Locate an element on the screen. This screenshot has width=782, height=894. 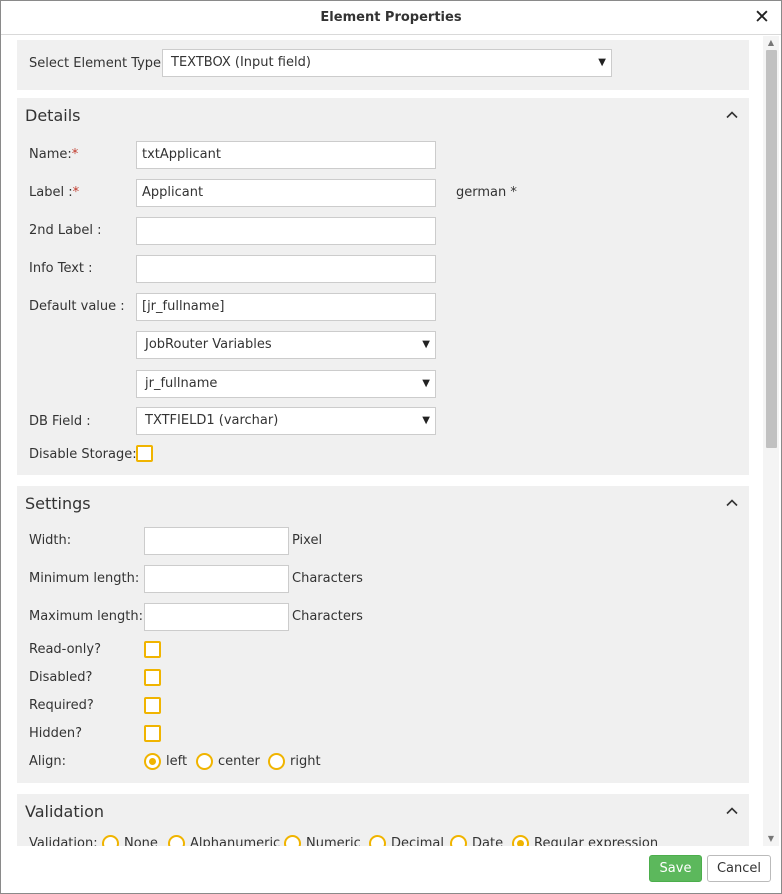
hidden-checkbox is located at coordinates (152, 733).